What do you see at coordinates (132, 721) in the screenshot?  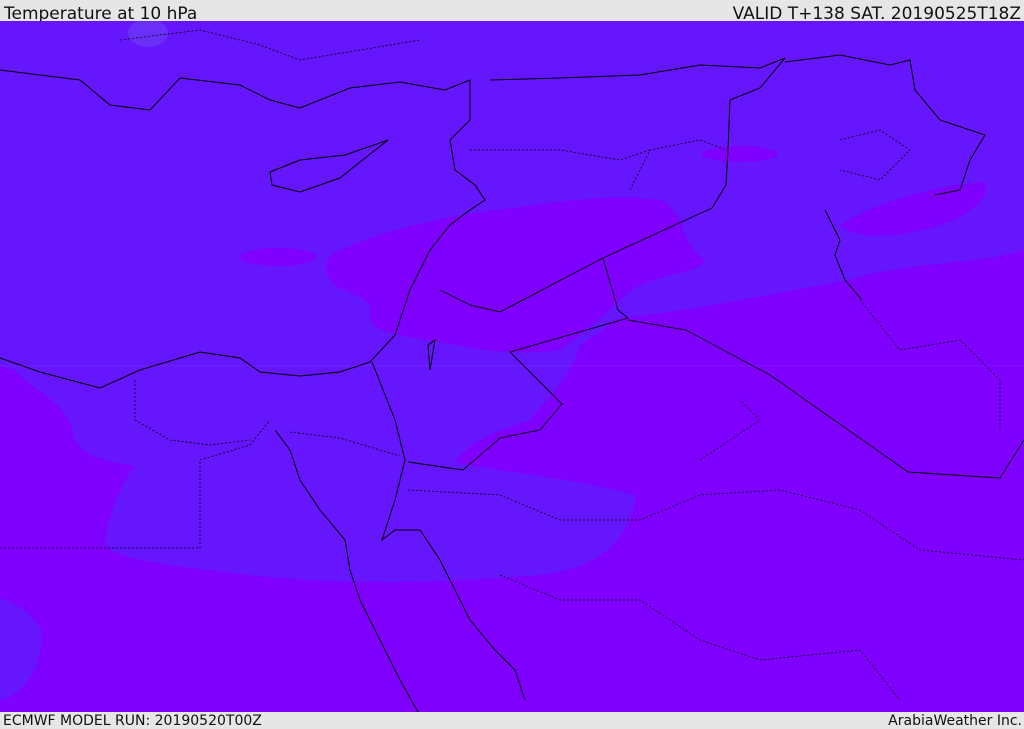 I see `model-run: ECMWF MODEL RUN: 20190520T00Z` at bounding box center [132, 721].